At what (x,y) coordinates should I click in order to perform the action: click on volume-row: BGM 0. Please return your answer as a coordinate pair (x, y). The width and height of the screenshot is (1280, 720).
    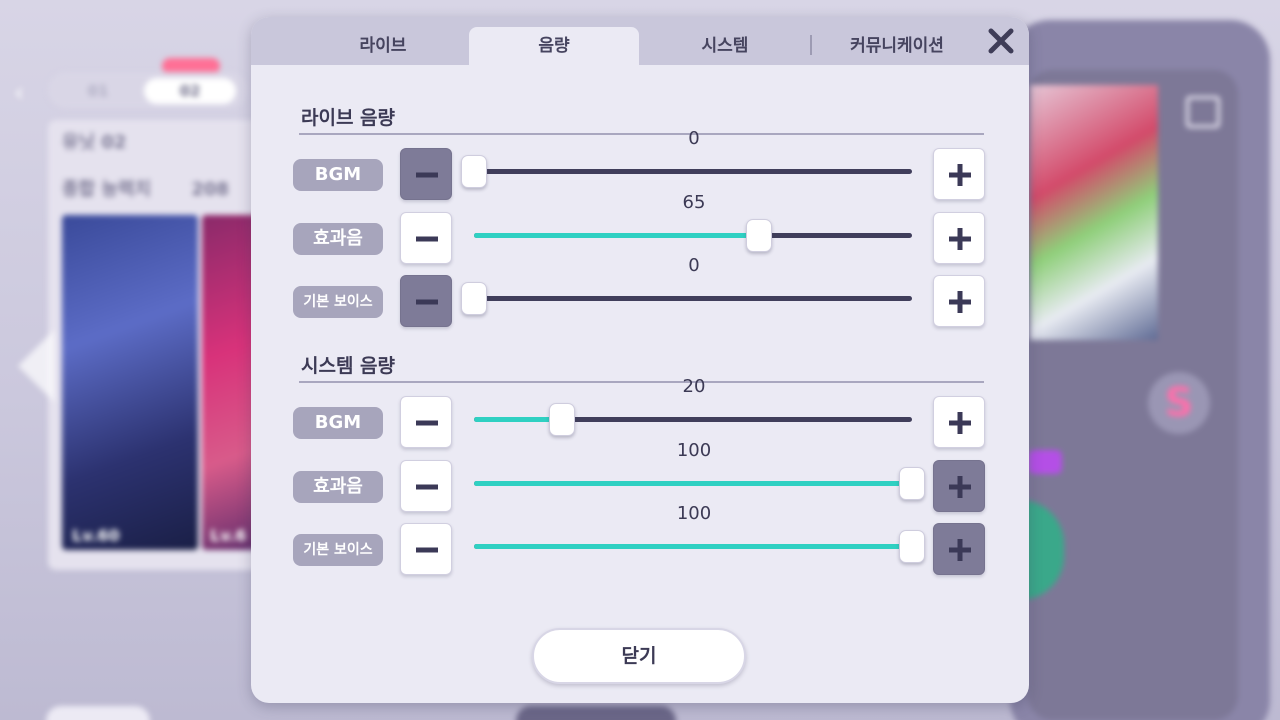
    Looking at the image, I should click on (640, 166).